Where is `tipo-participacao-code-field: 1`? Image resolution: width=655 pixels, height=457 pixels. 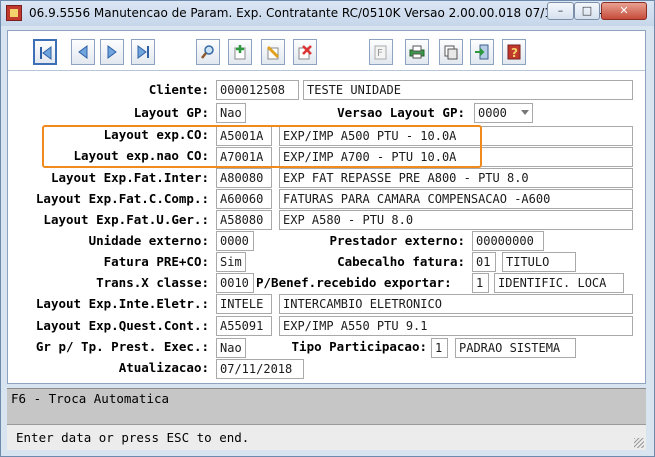 tipo-participacao-code-field: 1 is located at coordinates (439, 348).